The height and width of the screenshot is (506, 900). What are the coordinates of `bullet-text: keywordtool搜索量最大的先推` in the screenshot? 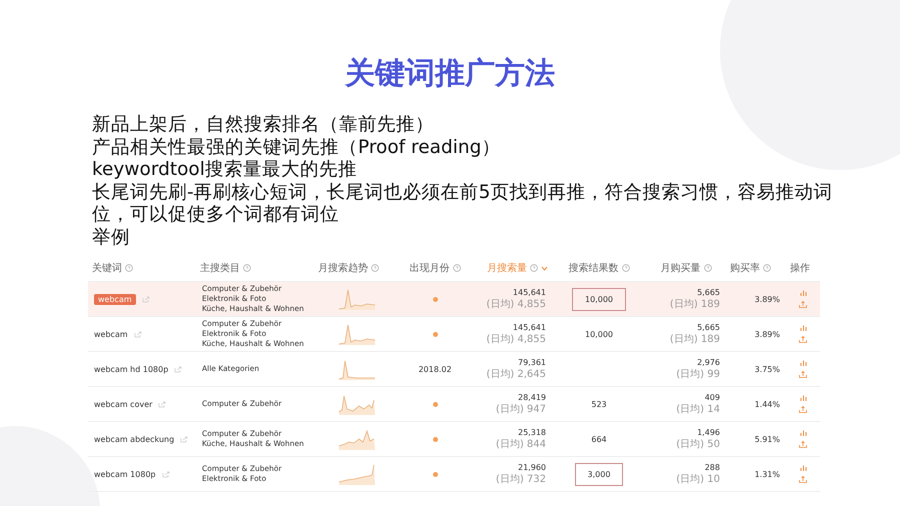 It's located at (225, 170).